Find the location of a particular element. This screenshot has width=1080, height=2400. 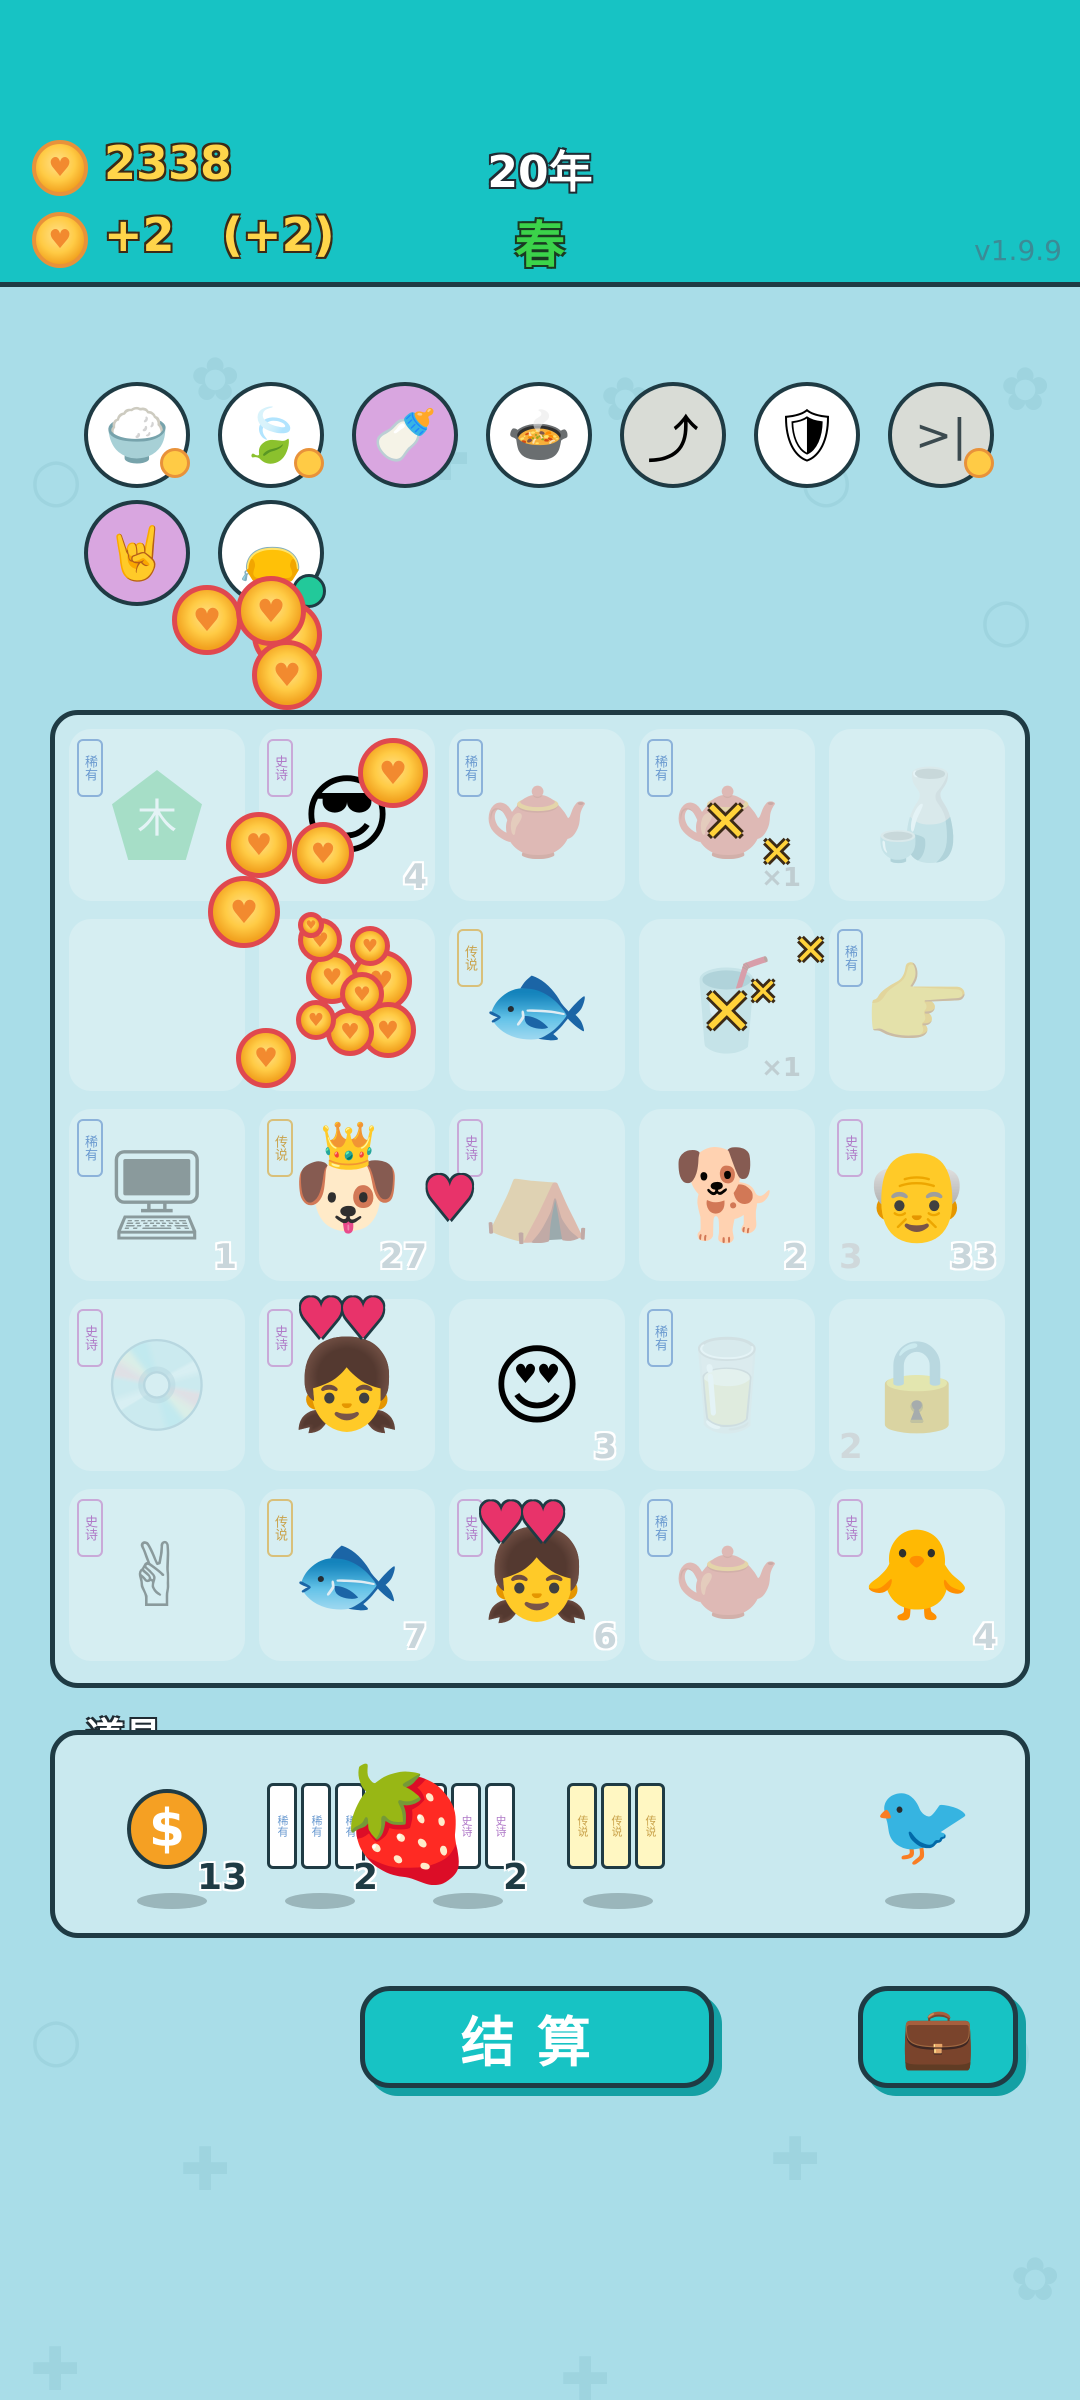

sack-icon: 👝 is located at coordinates (271, 553).